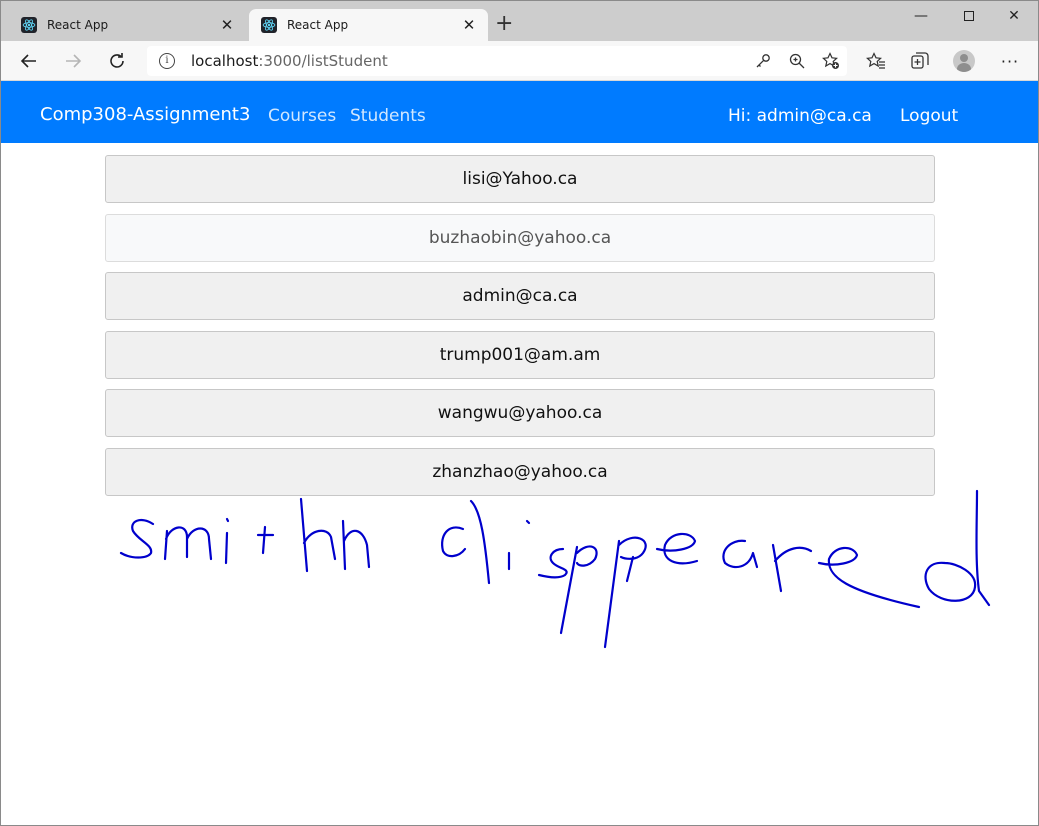  I want to click on refresh-icon, so click(117, 61).